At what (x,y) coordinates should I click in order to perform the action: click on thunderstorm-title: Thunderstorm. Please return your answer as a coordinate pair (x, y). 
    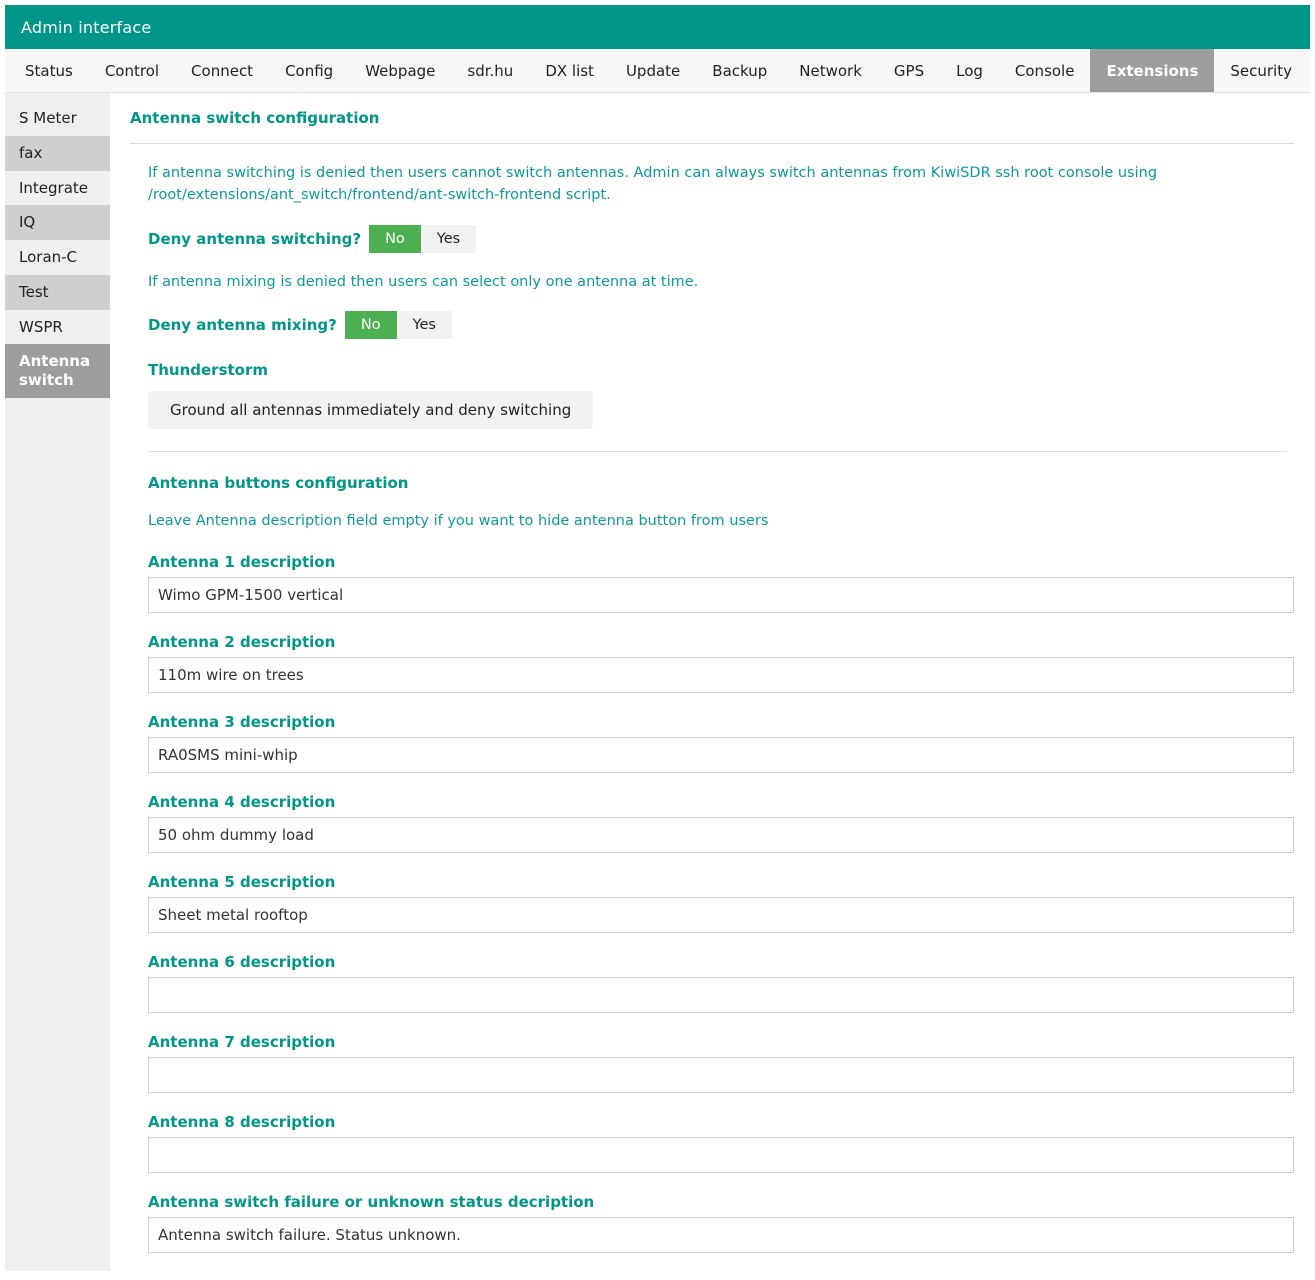
    Looking at the image, I should click on (208, 370).